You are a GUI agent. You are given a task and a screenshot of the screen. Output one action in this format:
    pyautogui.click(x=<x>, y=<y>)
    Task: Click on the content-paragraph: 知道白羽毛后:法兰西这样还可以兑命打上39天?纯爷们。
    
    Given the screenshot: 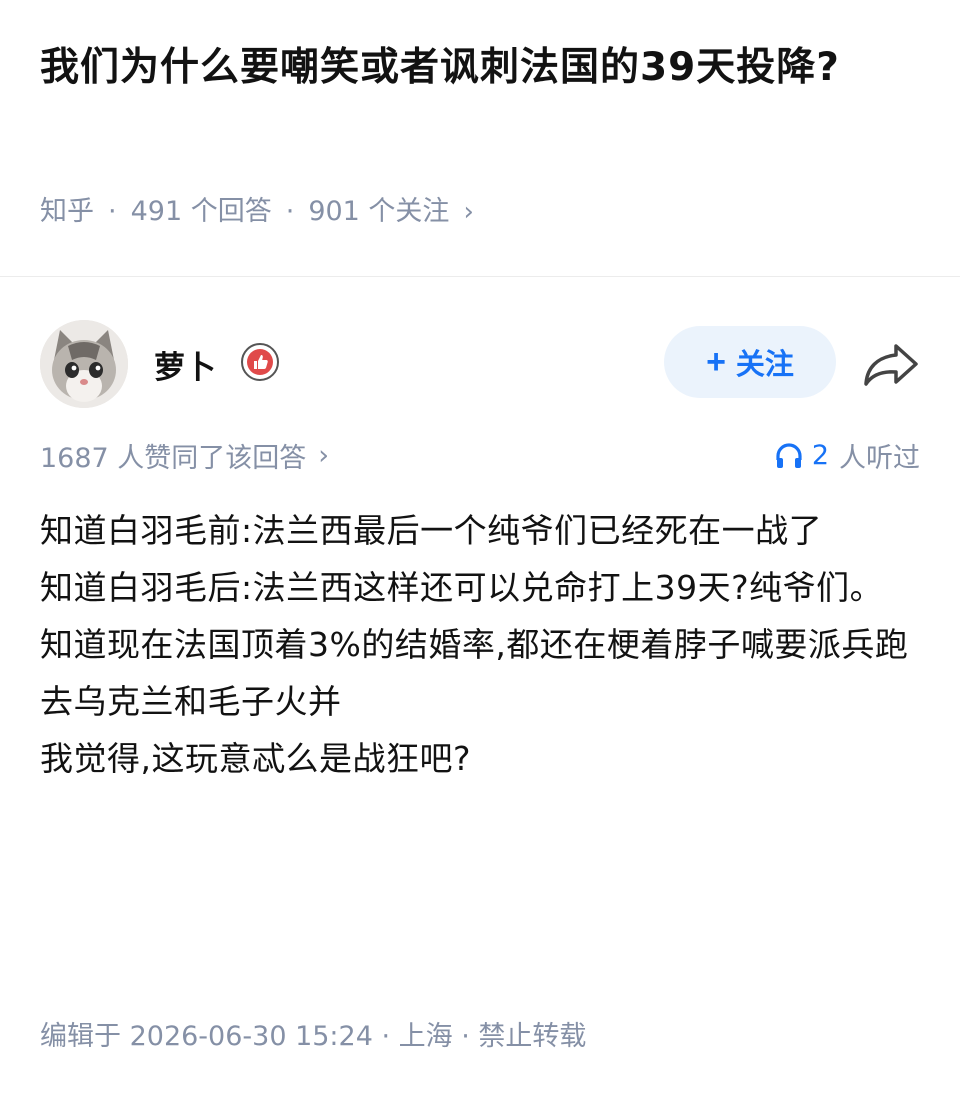 What is the action you would take?
    pyautogui.click(x=462, y=587)
    